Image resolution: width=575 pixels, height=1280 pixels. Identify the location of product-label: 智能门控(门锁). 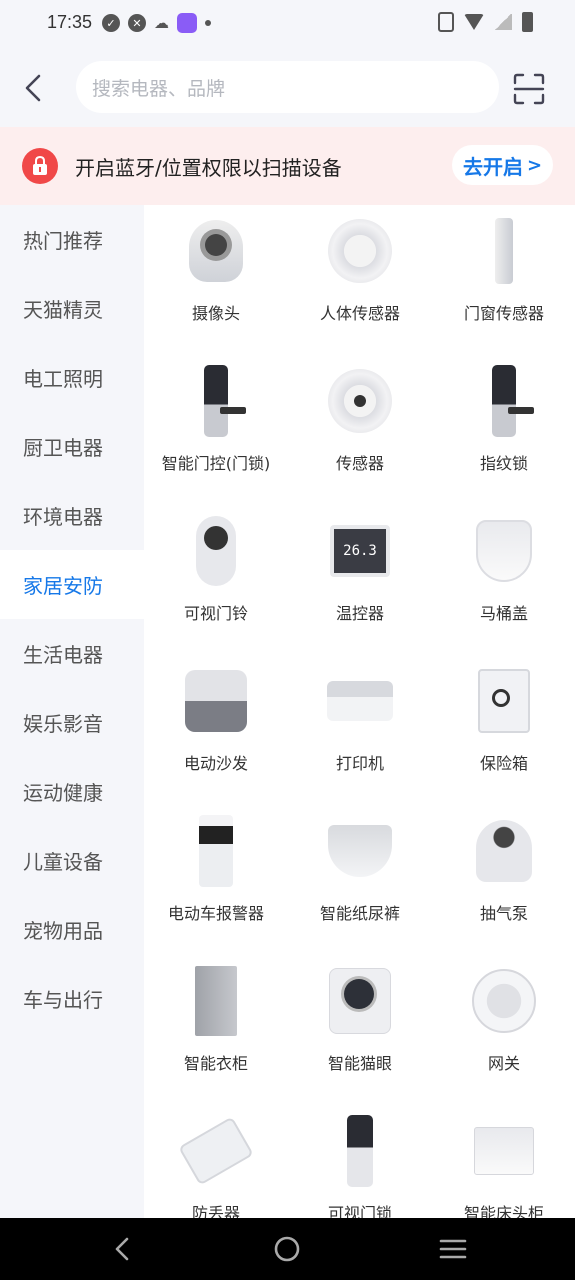
(216, 463).